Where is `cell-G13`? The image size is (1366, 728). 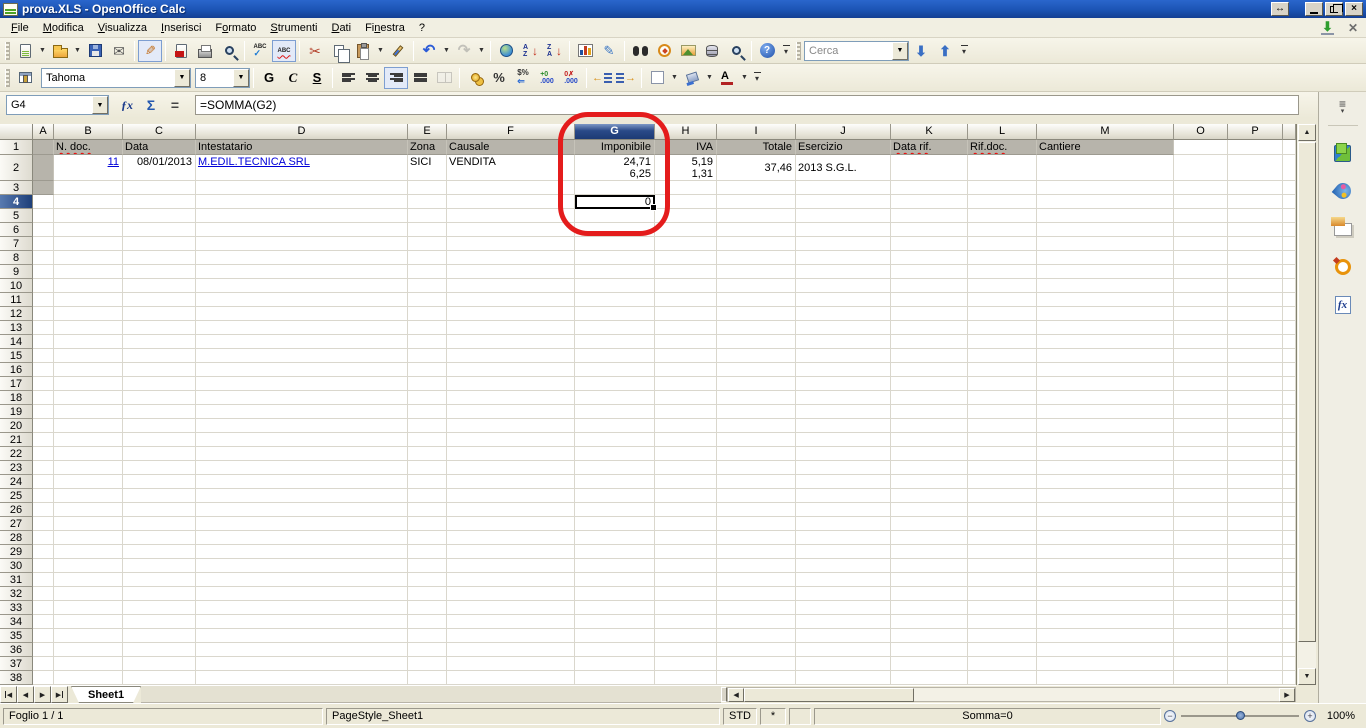 cell-G13 is located at coordinates (615, 328).